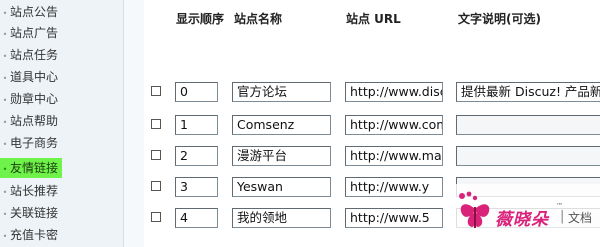  I want to click on sidebar-item-label: 道具中心, so click(34, 77).